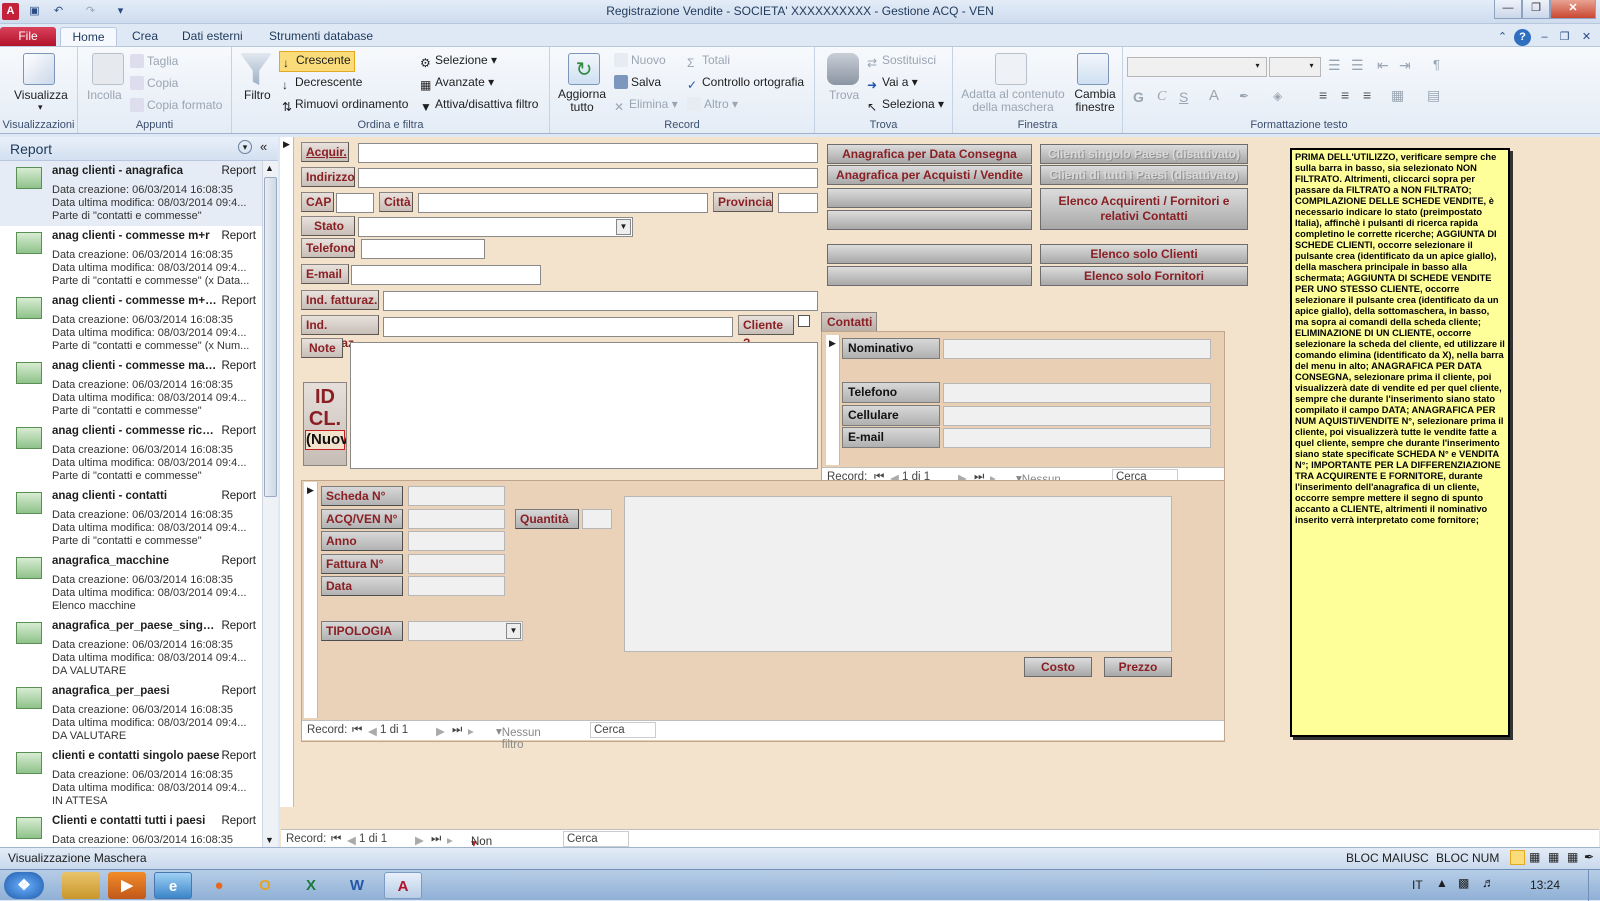 Image resolution: width=1600 pixels, height=901 pixels. I want to click on cliente-checkbox, so click(804, 321).